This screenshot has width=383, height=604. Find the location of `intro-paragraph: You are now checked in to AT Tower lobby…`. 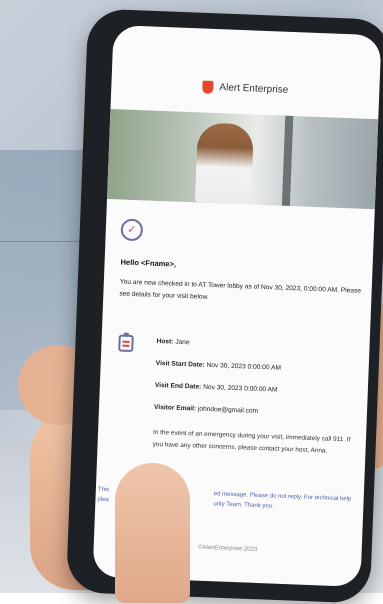

intro-paragraph: You are now checked in to AT Tower lobby… is located at coordinates (240, 289).